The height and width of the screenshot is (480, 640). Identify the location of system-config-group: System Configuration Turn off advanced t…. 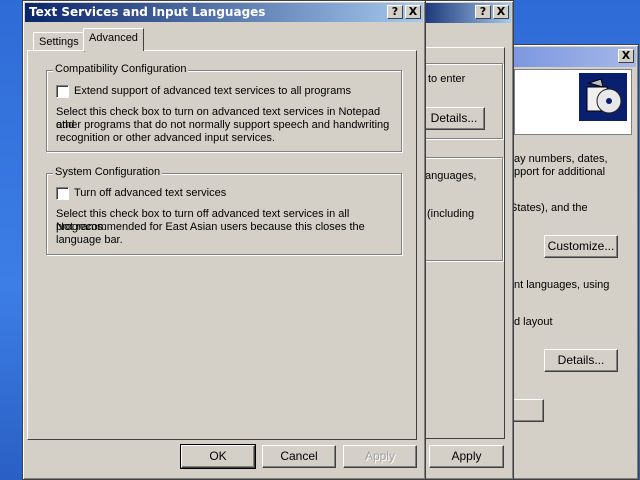
(224, 210).